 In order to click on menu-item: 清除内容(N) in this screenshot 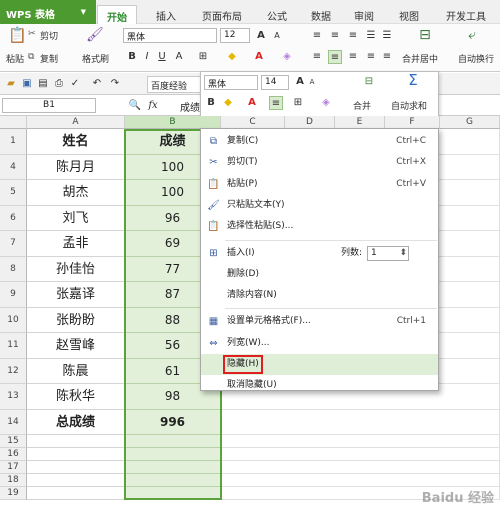, I will do `click(319, 295)`.